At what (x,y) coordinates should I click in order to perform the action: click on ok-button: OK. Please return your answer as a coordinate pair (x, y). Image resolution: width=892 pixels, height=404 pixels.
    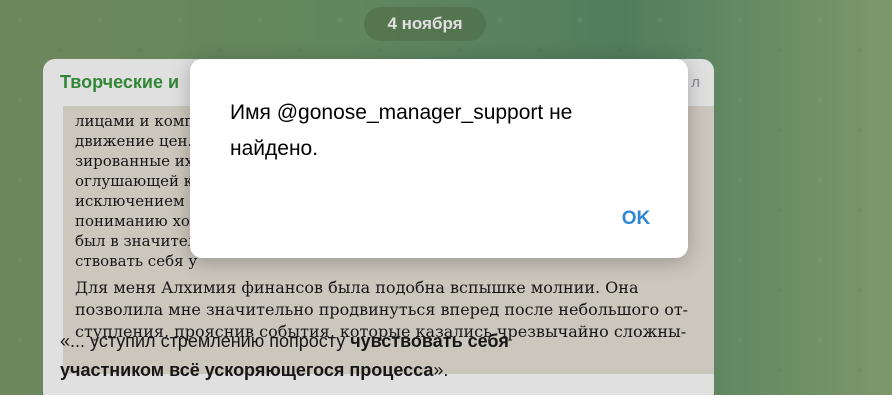
    Looking at the image, I should click on (636, 219).